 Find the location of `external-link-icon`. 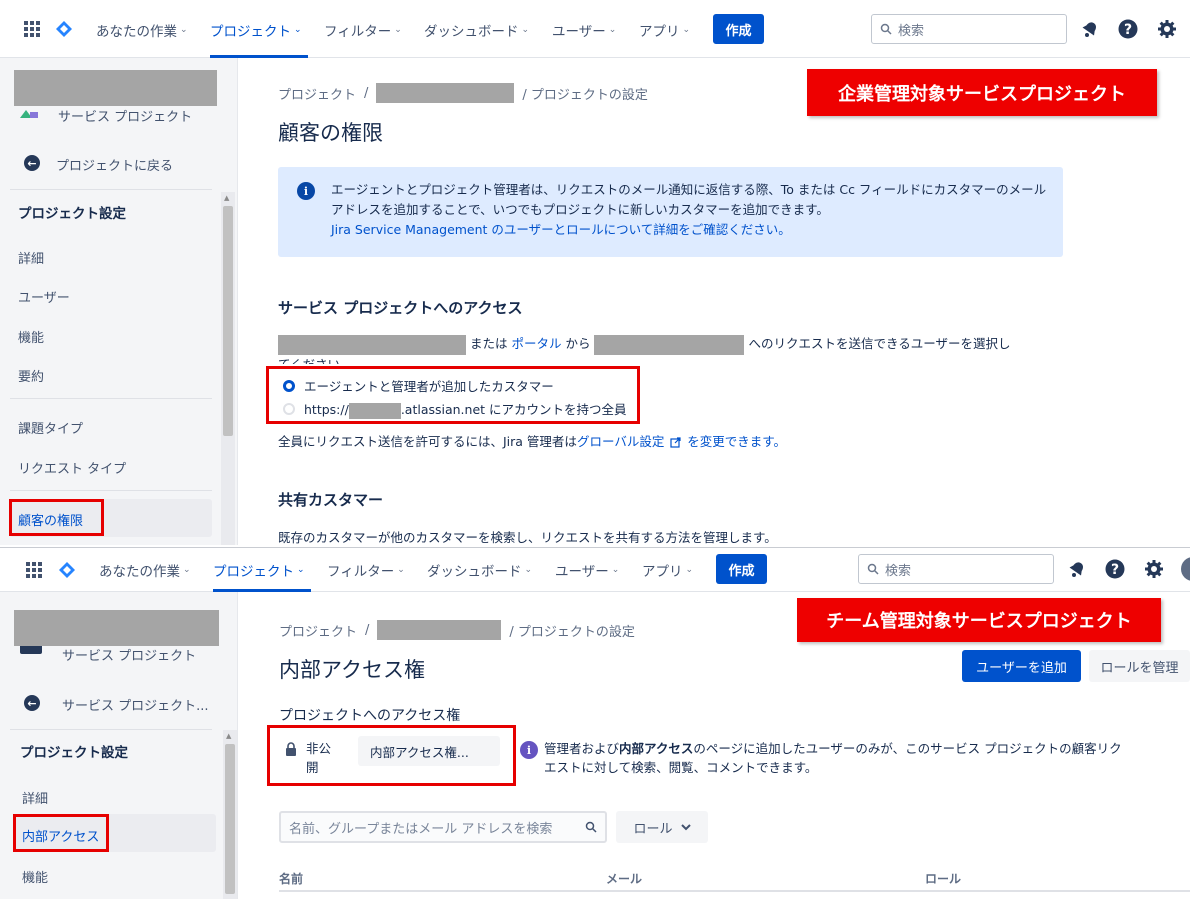

external-link-icon is located at coordinates (675, 442).